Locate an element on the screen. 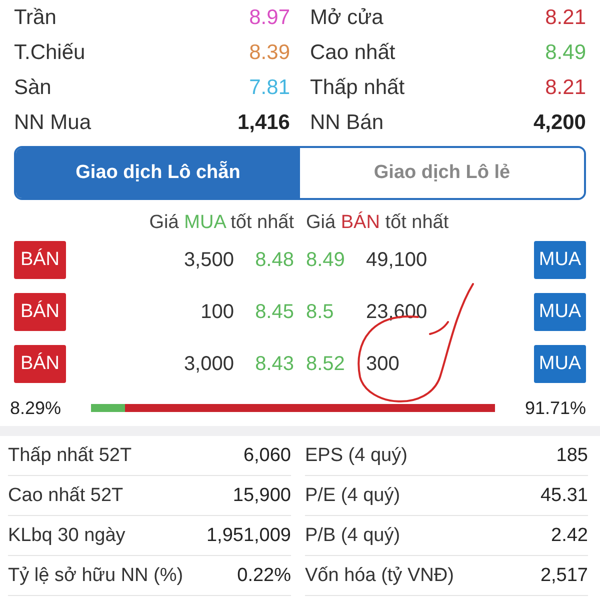 The height and width of the screenshot is (600, 600). stat-label: Thấp nhất 52T is located at coordinates (70, 455).